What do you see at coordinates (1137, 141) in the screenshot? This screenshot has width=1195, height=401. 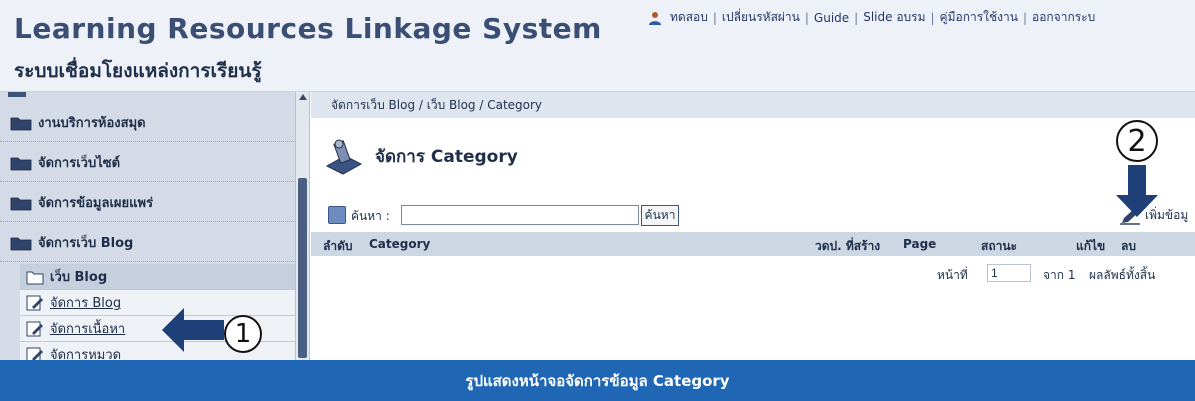 I see `step2-marker: 2` at bounding box center [1137, 141].